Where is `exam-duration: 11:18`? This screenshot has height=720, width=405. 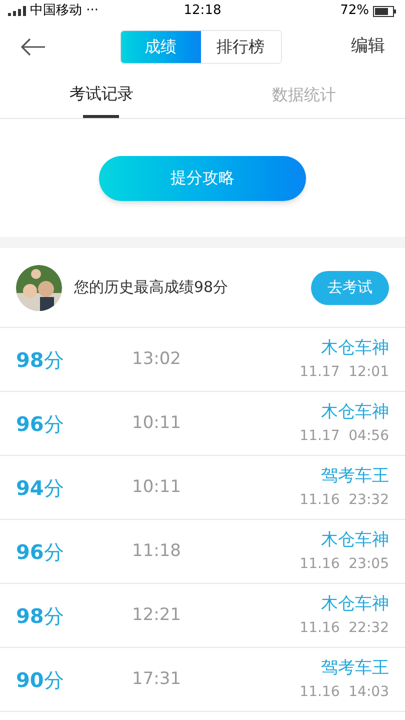 exam-duration: 11:18 is located at coordinates (157, 551).